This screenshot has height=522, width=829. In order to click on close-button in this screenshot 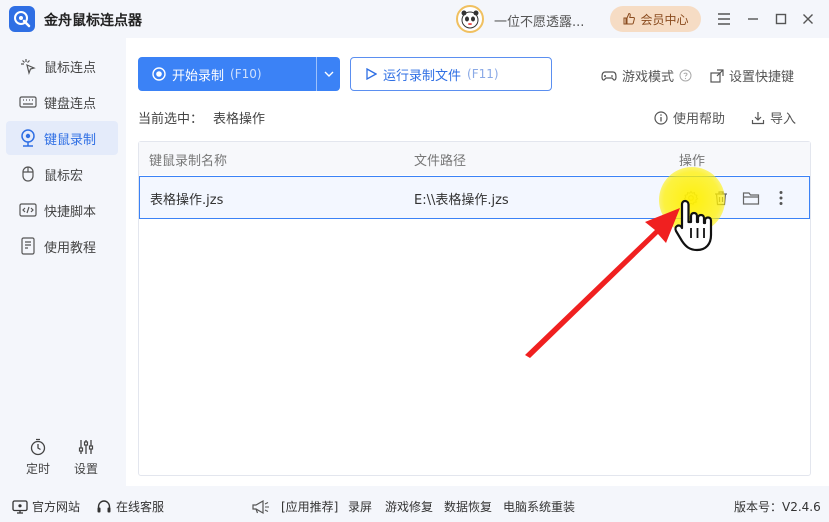, I will do `click(808, 19)`.